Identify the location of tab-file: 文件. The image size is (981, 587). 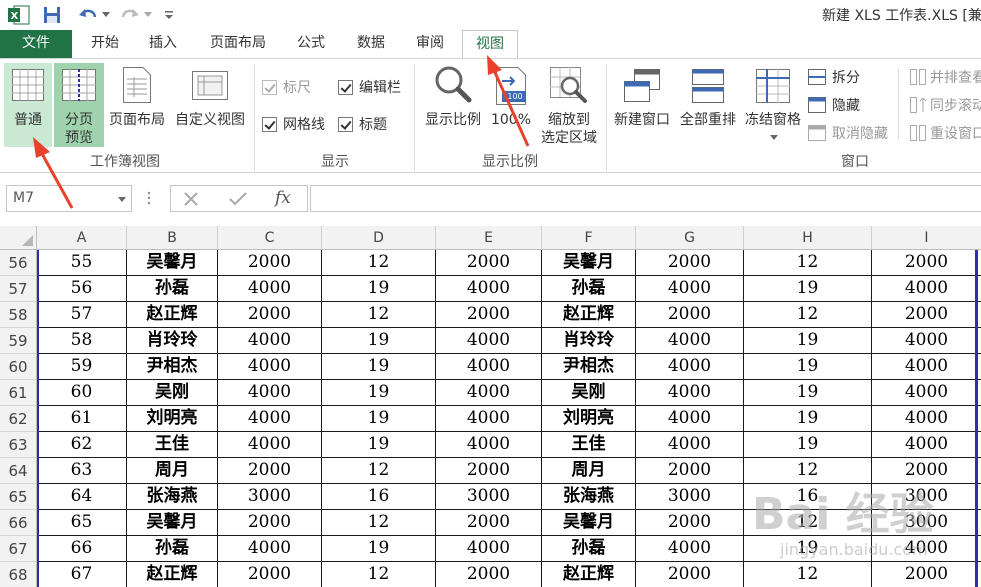
(36, 44).